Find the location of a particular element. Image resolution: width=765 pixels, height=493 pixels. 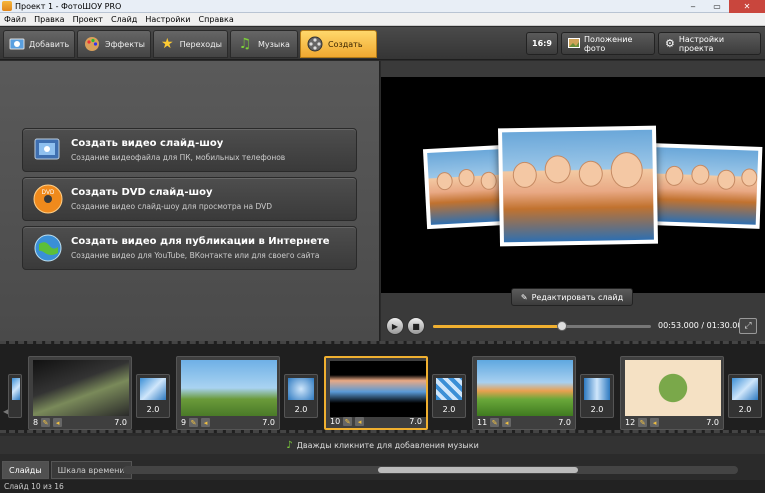

slide-thumbnail: 9 ✎ ◂ 7.0 is located at coordinates (228, 393).